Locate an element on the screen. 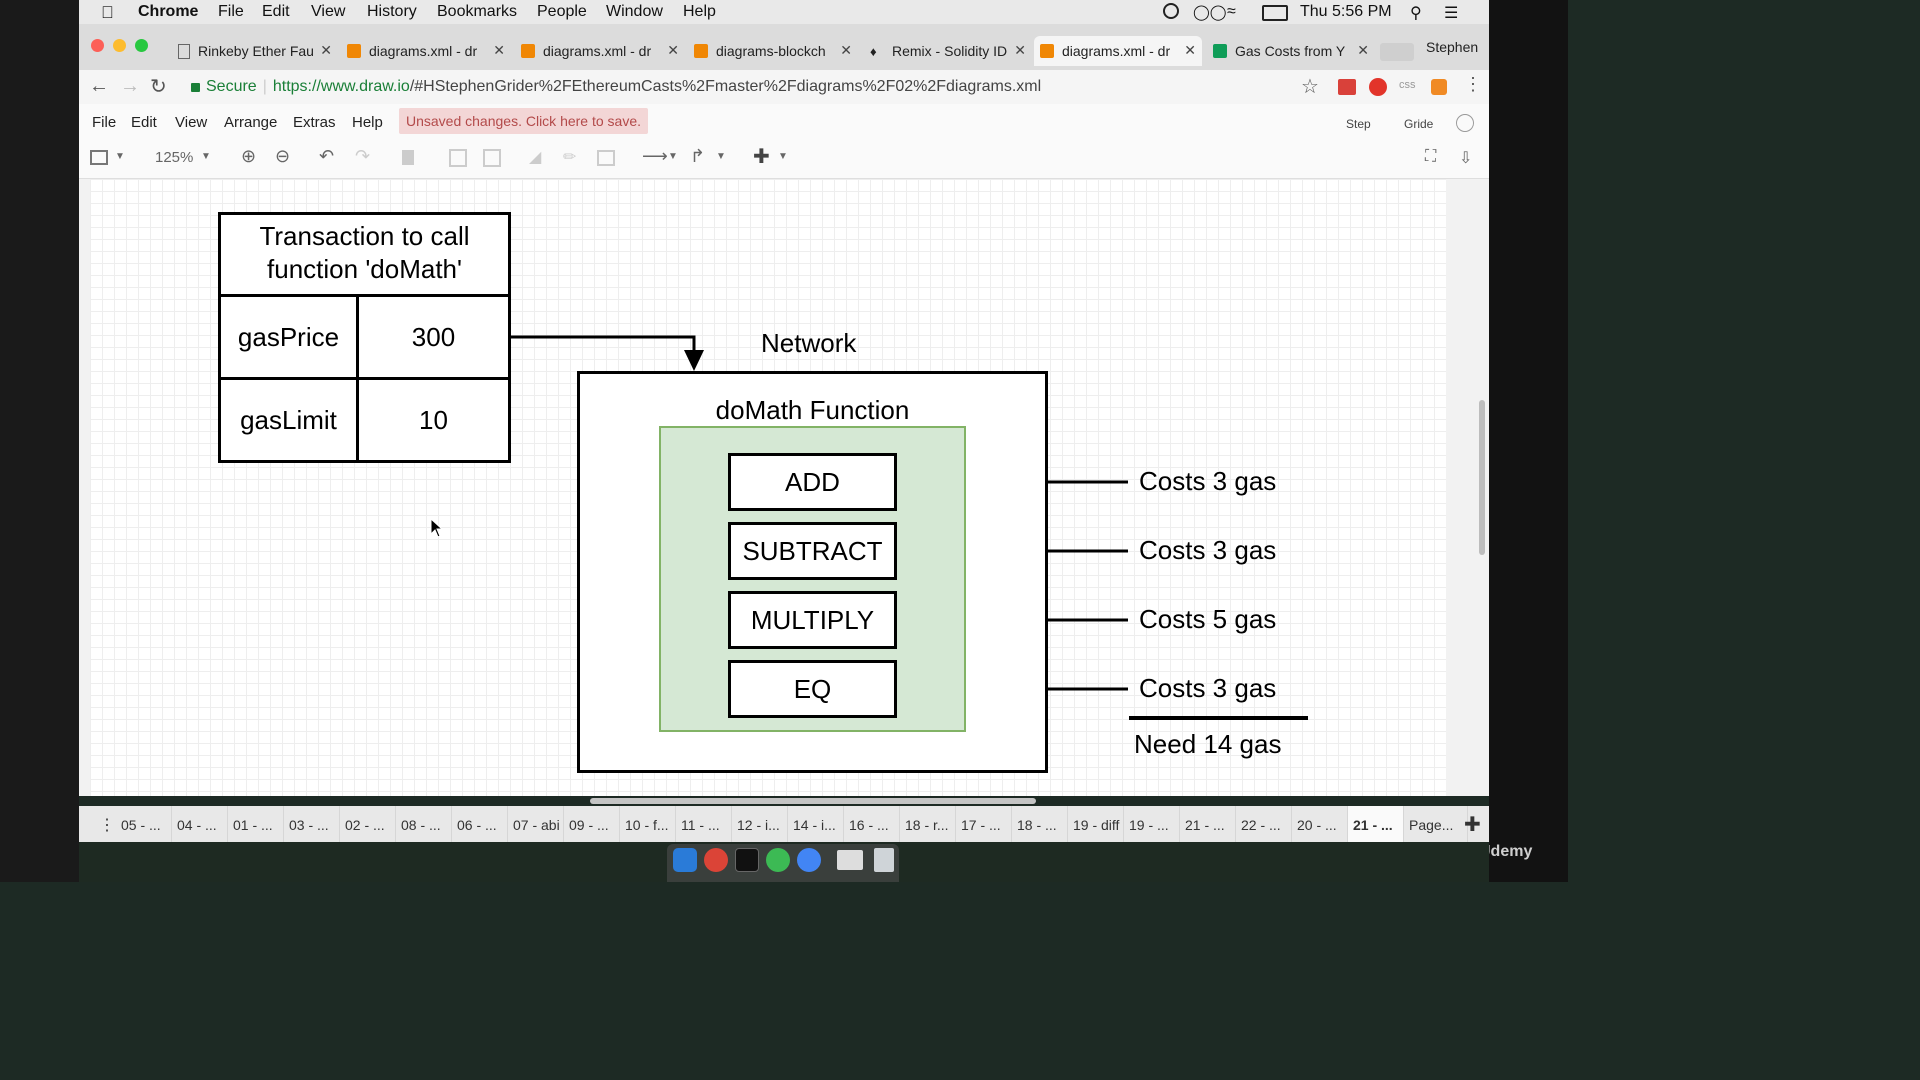 The width and height of the screenshot is (1920, 1080). edge-arrowhead is located at coordinates (694, 360).